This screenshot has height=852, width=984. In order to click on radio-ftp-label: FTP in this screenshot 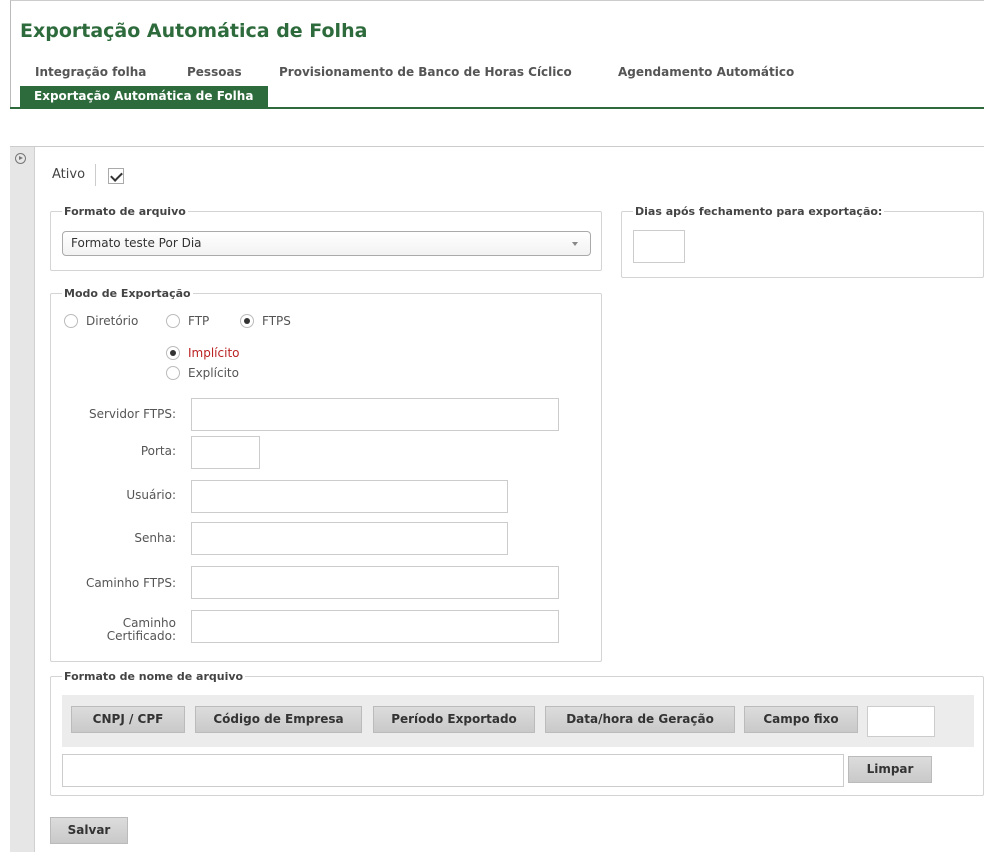, I will do `click(199, 321)`.